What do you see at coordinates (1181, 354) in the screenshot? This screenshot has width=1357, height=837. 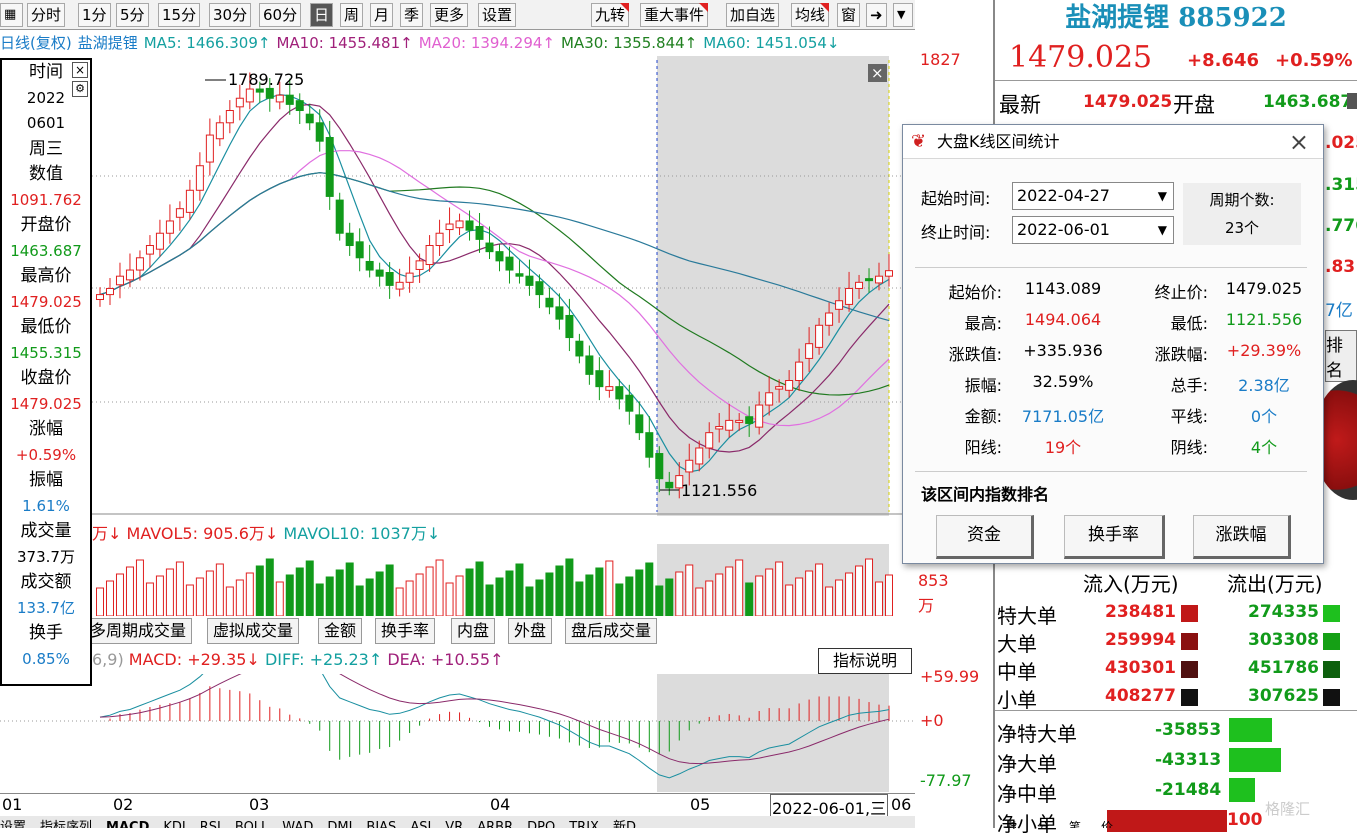 I see `stat-label: 涨跌幅:` at bounding box center [1181, 354].